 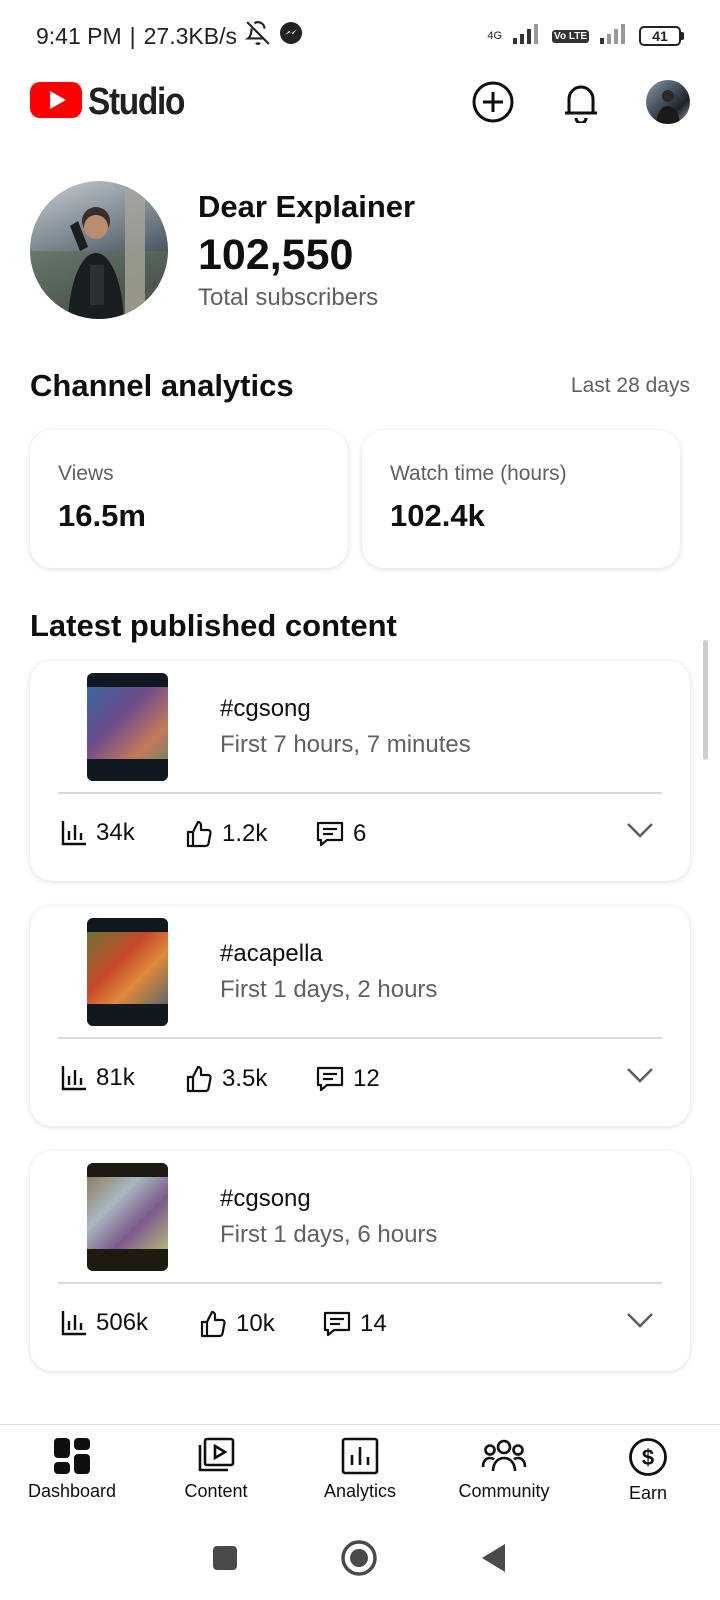 I want to click on video-period: First 7 hours, 7 minutes, so click(x=345, y=744).